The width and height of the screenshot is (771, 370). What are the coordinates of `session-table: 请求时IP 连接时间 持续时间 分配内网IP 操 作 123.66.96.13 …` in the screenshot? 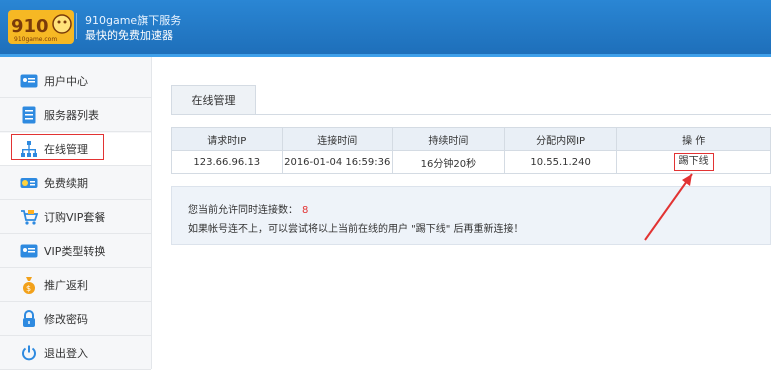 It's located at (471, 150).